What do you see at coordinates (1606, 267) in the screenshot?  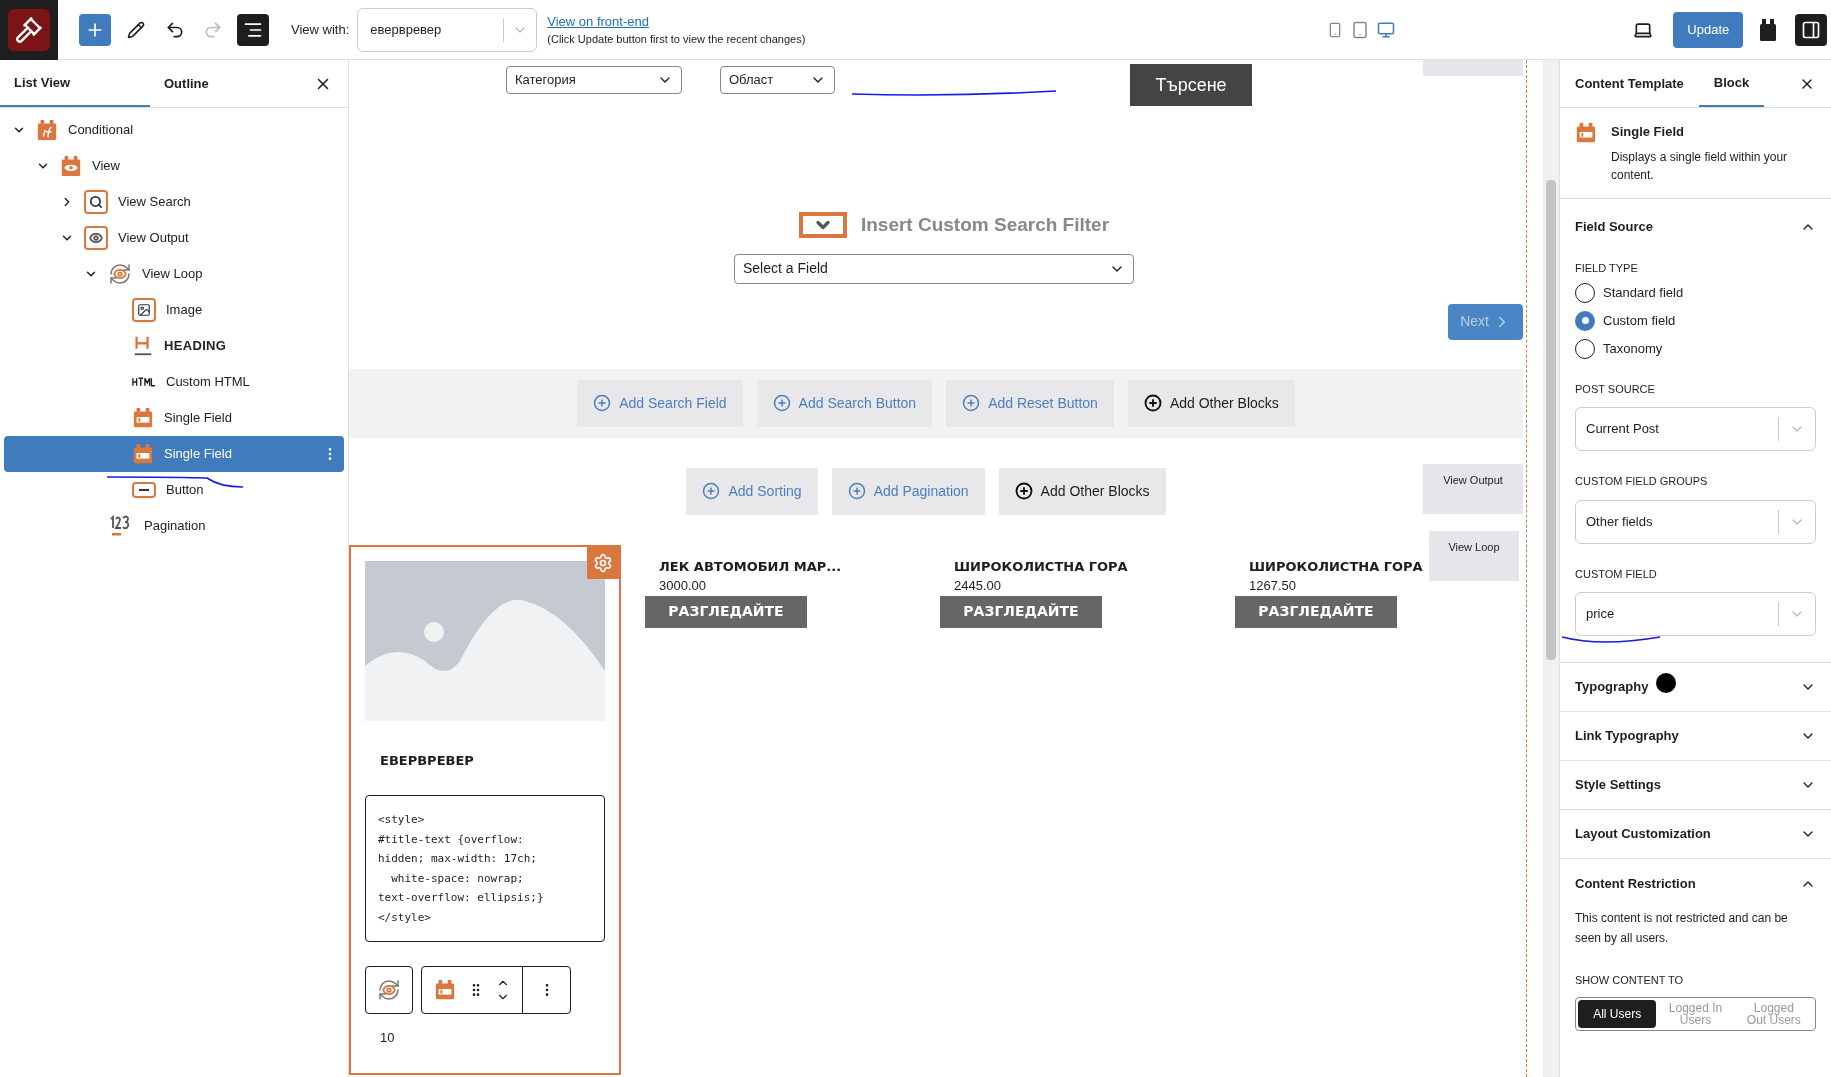 I see `field-label: FIELD TYPE` at bounding box center [1606, 267].